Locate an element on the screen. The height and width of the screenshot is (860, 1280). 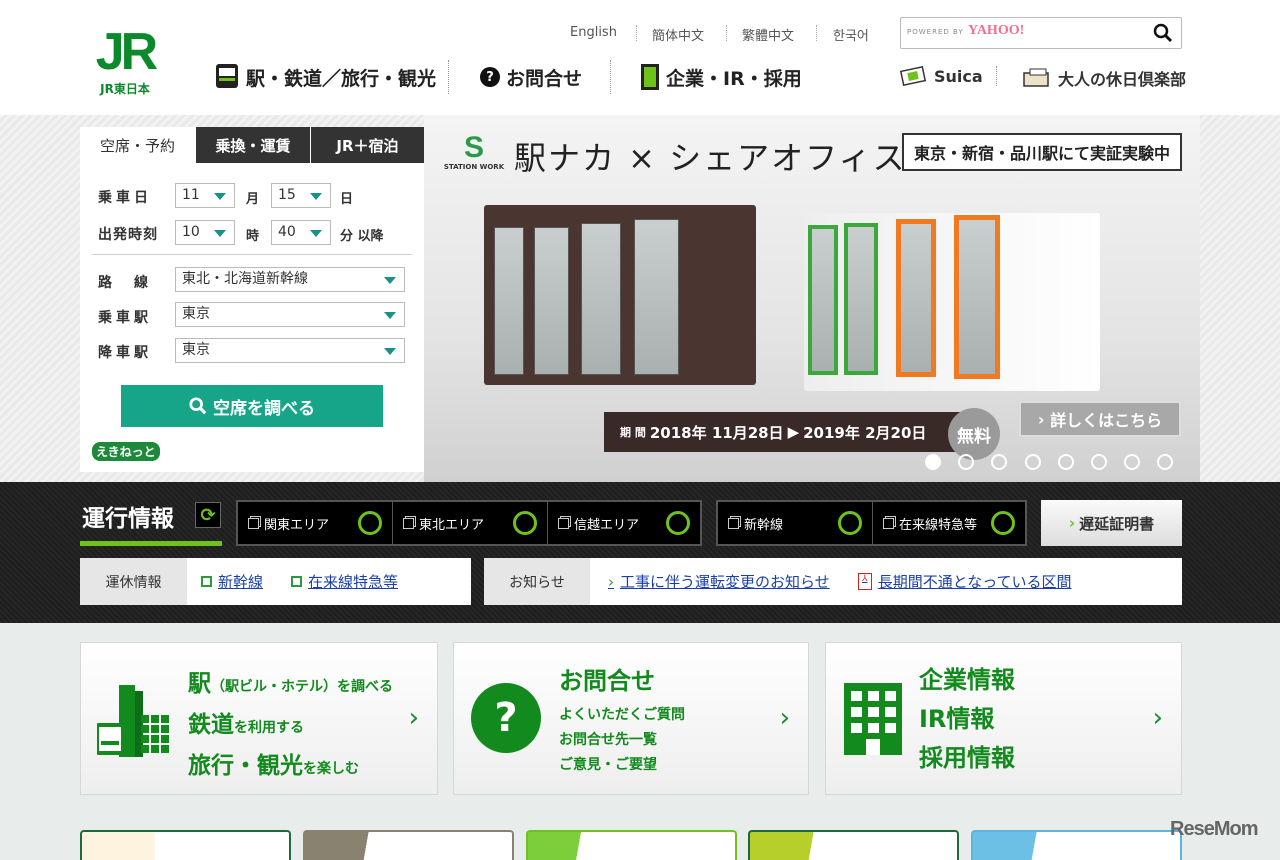
station-work-logo: S STATION WORK is located at coordinates (474, 151).